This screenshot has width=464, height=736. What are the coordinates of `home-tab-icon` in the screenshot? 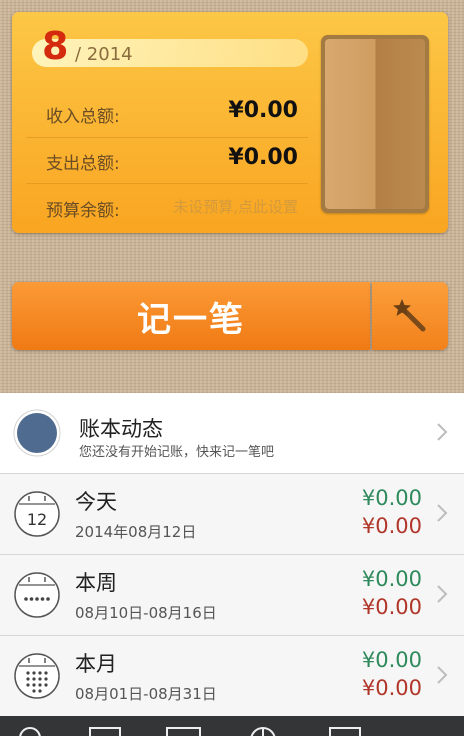 It's located at (30, 731).